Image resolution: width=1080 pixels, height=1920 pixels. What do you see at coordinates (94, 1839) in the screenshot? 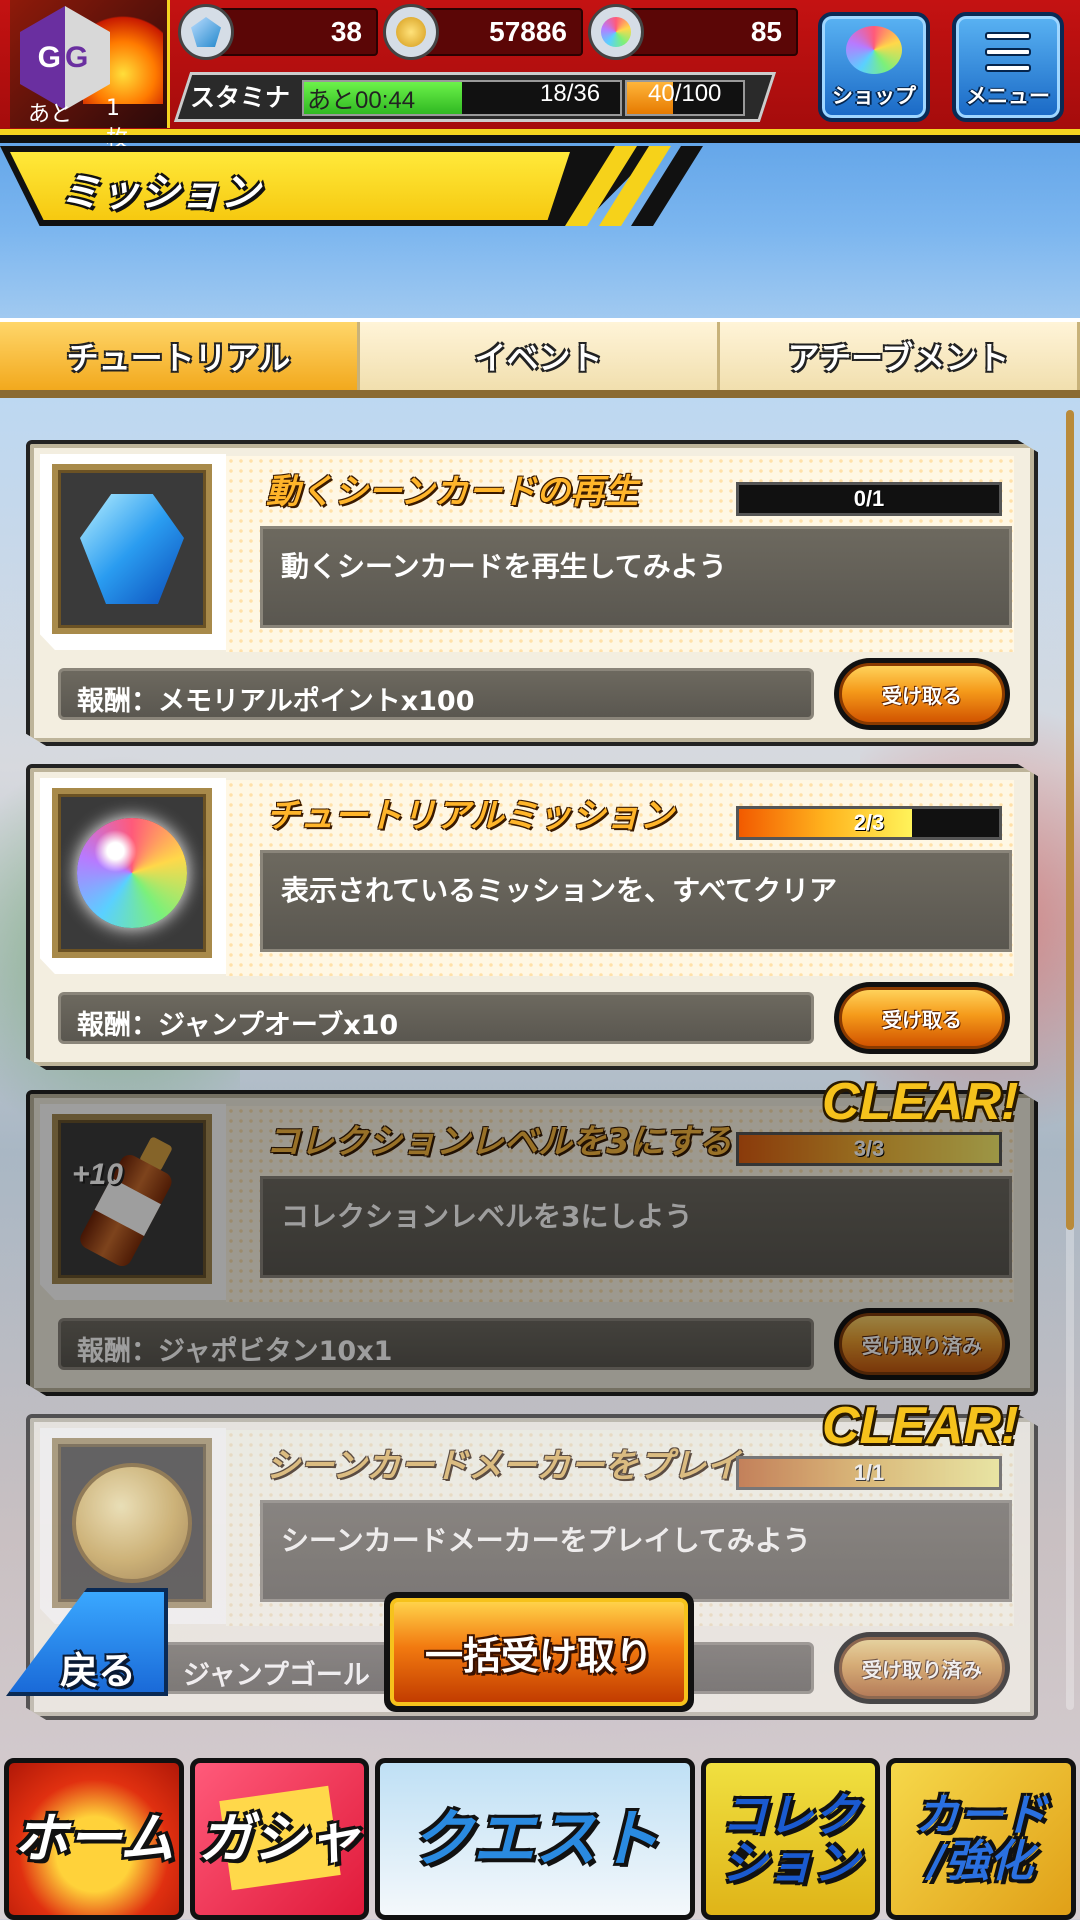
I see `nav-home: ホーム` at bounding box center [94, 1839].